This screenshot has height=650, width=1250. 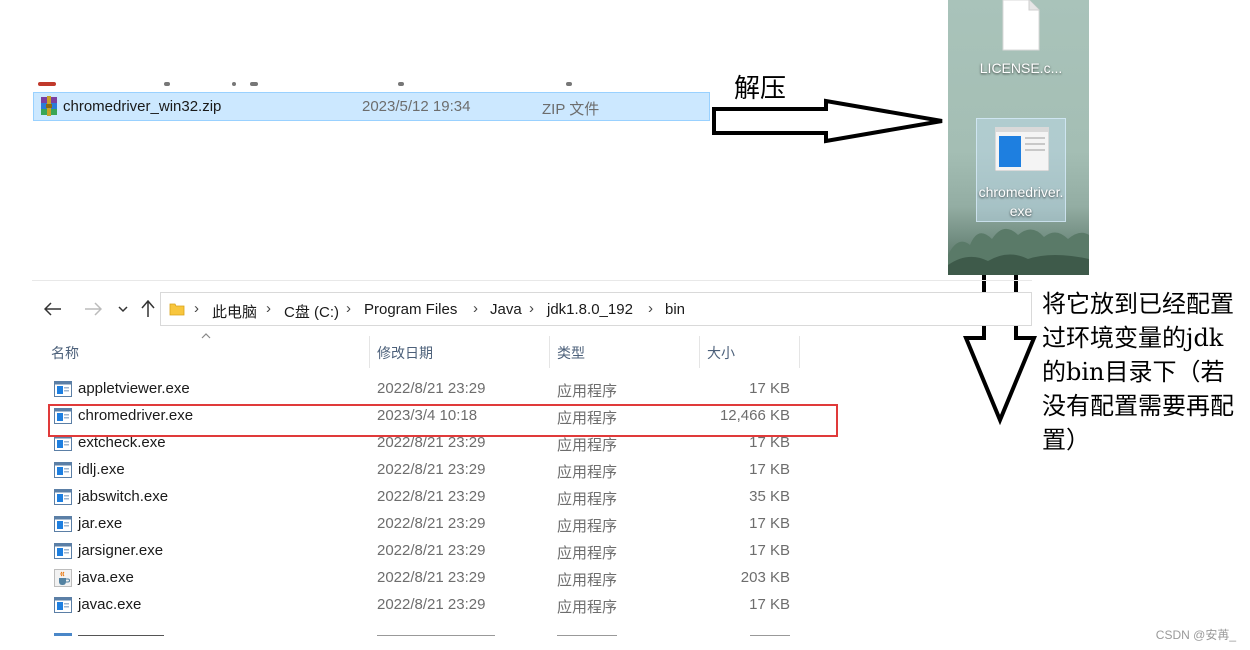 I want to click on folder-icon, so click(x=177, y=309).